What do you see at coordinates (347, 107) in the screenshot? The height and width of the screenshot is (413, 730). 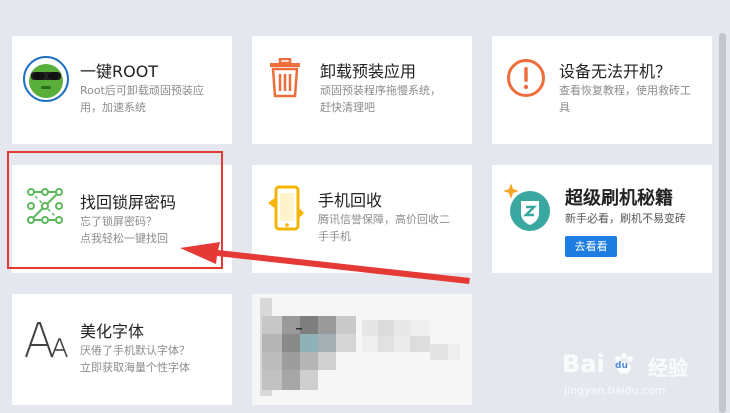 I see `uninstall-desc-line2: 赶快清理吧` at bounding box center [347, 107].